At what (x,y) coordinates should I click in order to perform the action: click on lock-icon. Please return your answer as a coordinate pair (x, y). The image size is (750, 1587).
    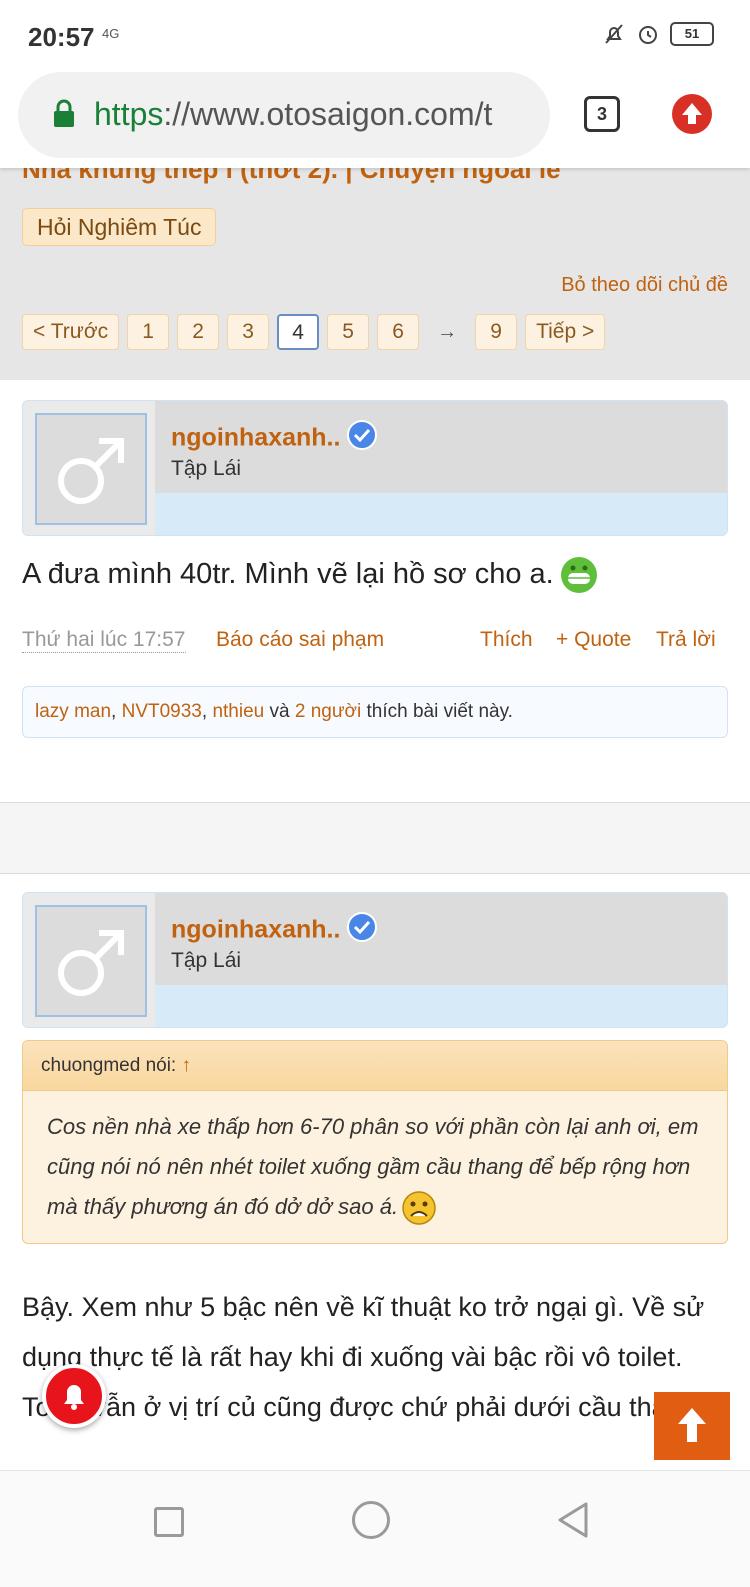
    Looking at the image, I should click on (64, 113).